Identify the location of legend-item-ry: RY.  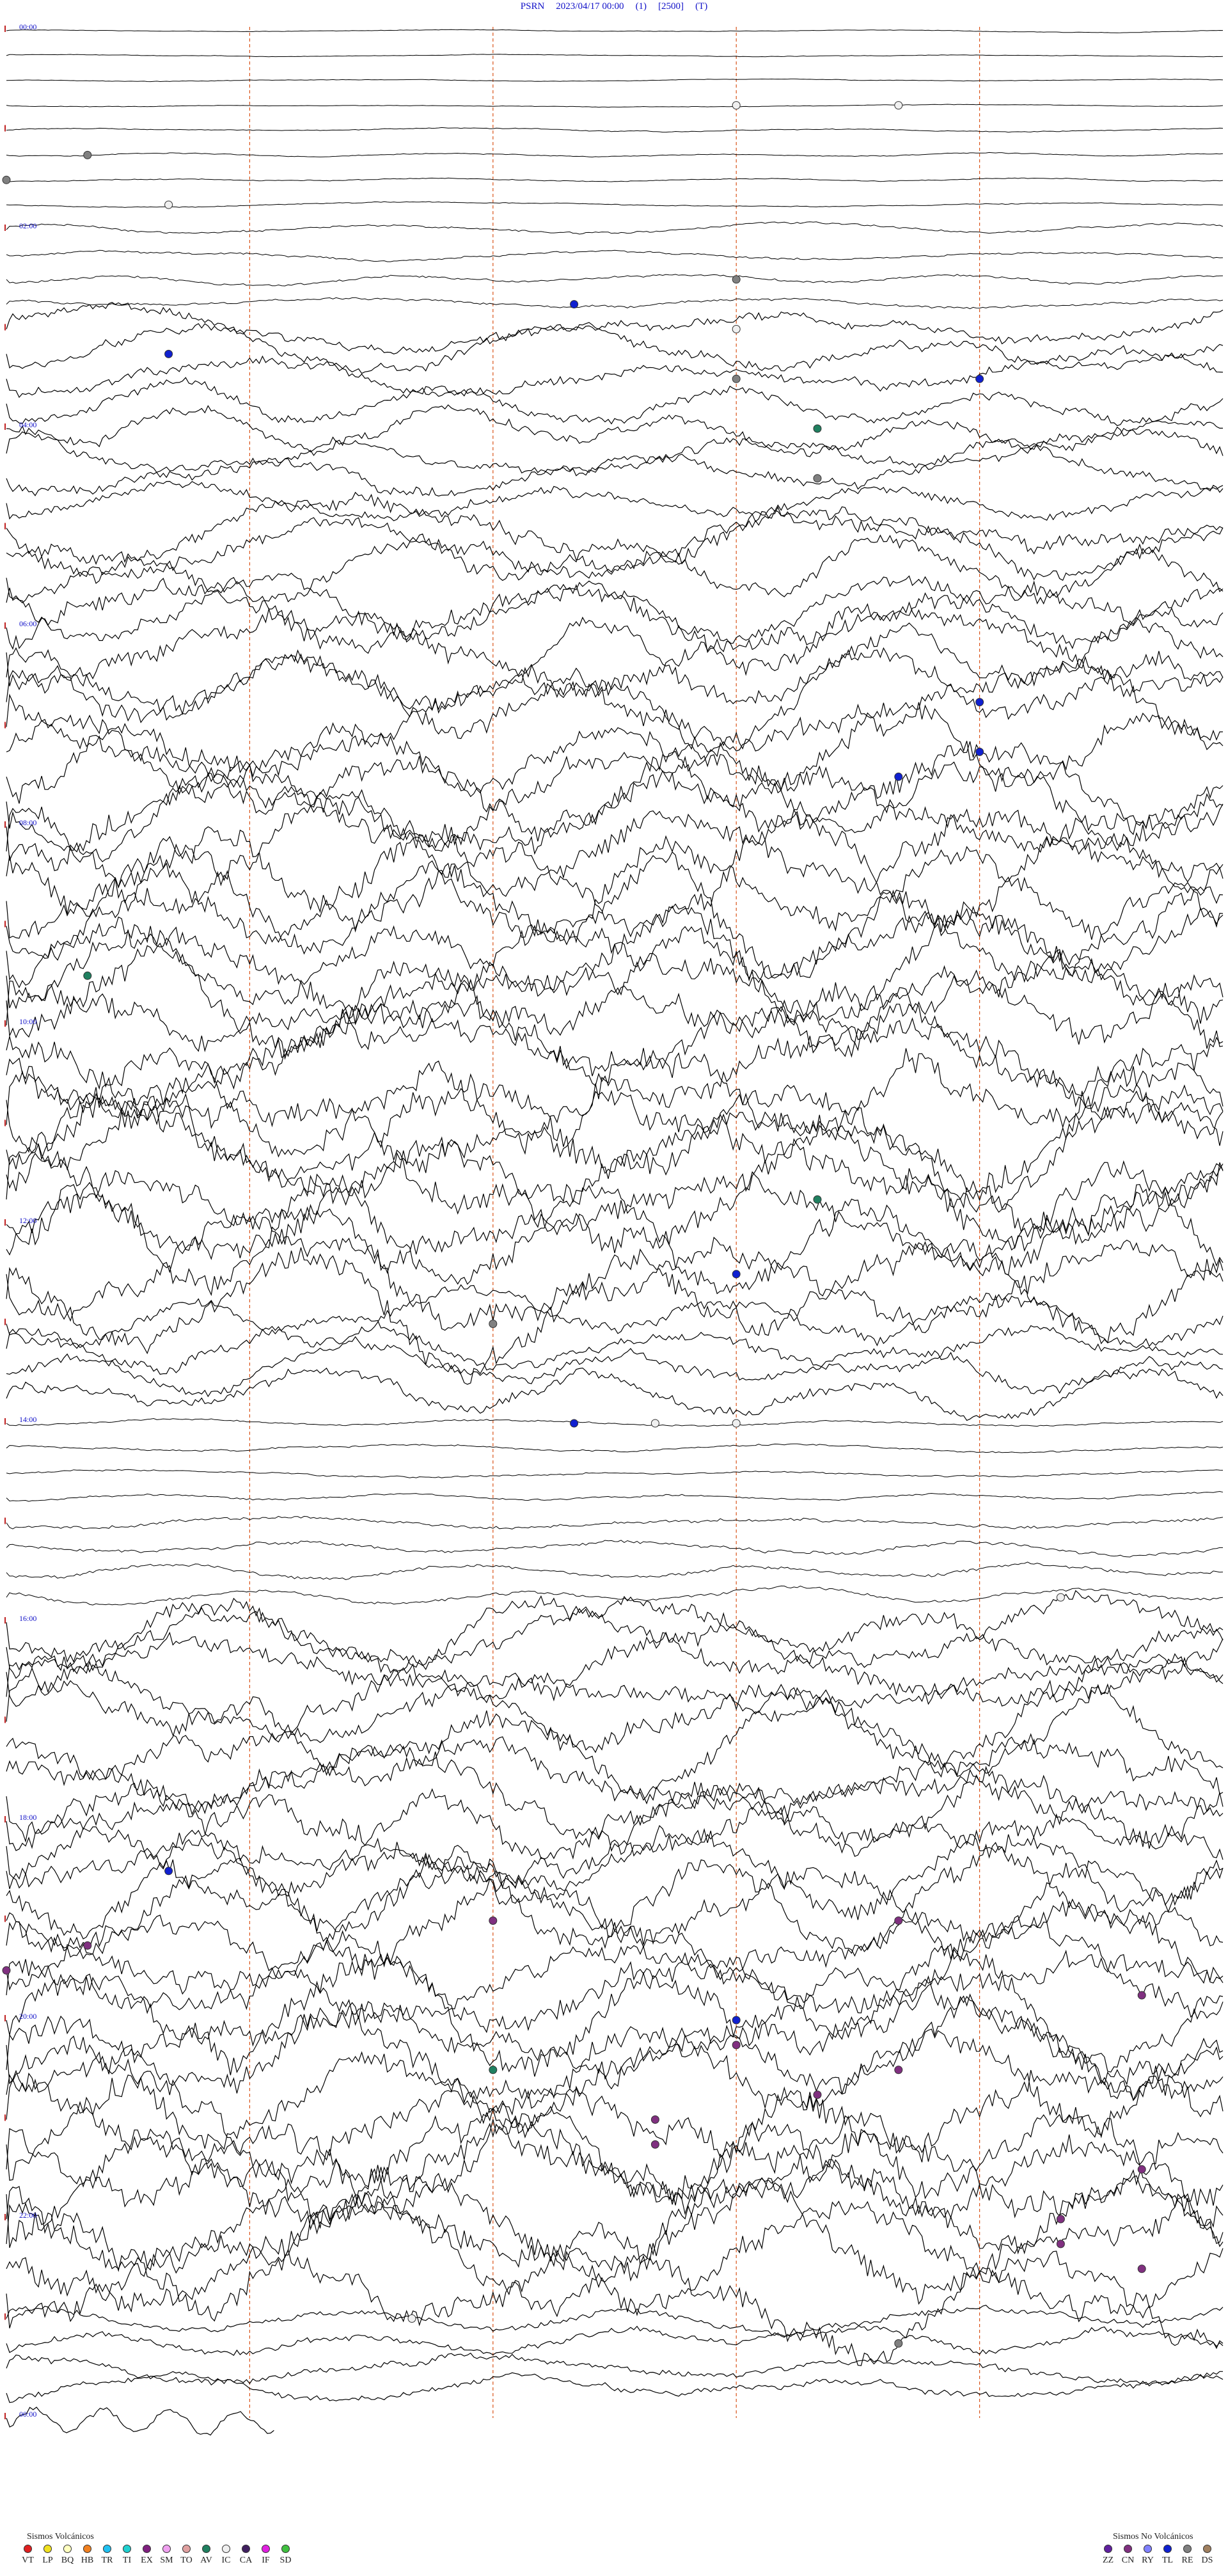
(1148, 2555).